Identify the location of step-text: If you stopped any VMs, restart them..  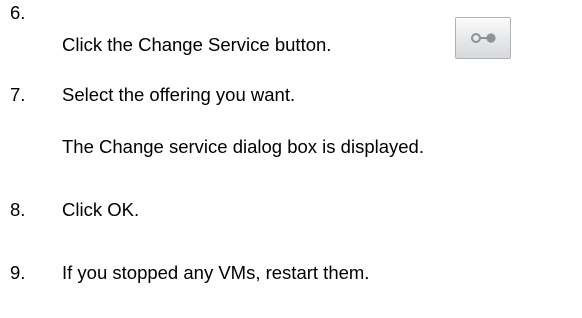
(216, 272).